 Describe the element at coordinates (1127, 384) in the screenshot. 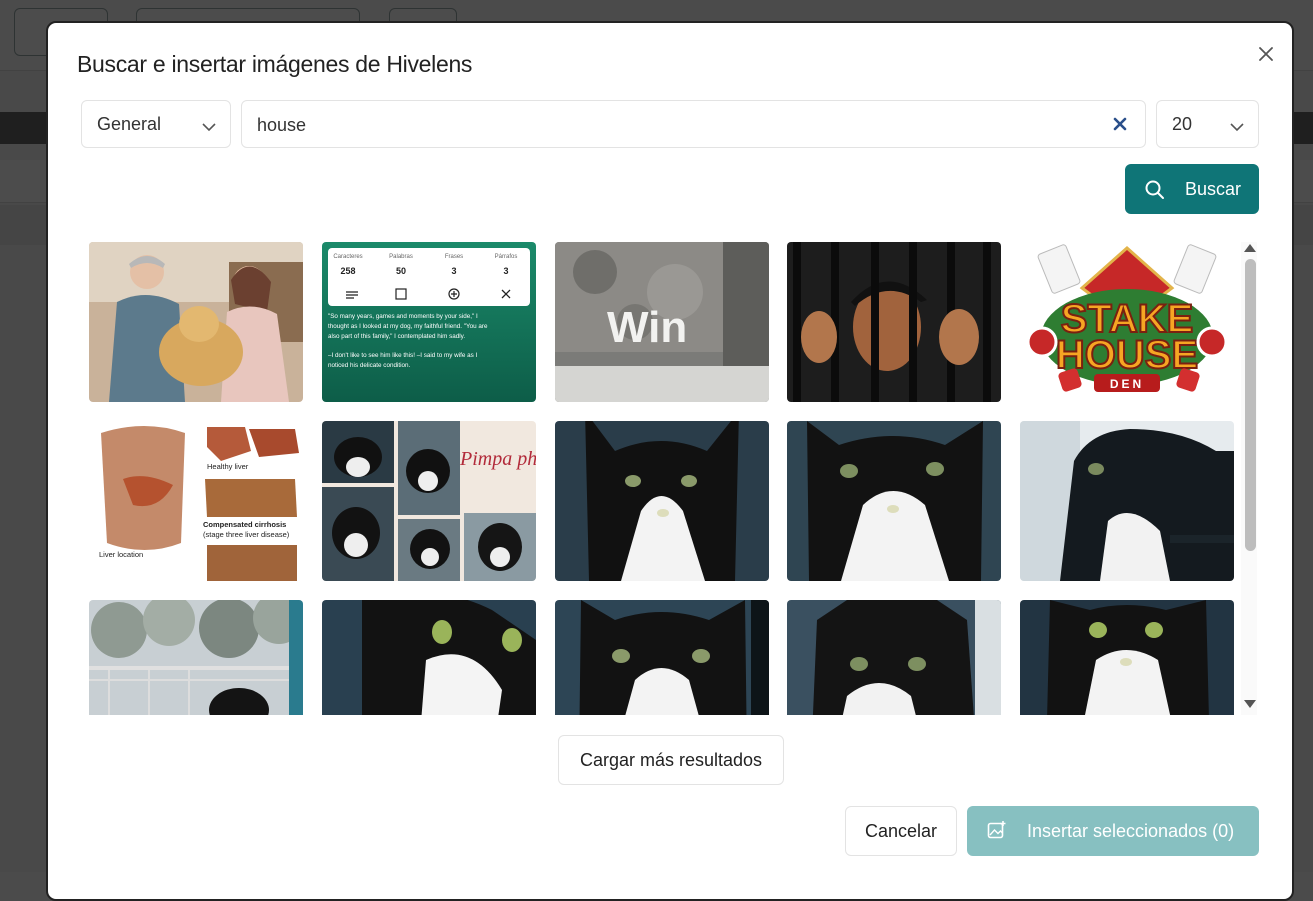

I see `logo-line: DEN` at that location.